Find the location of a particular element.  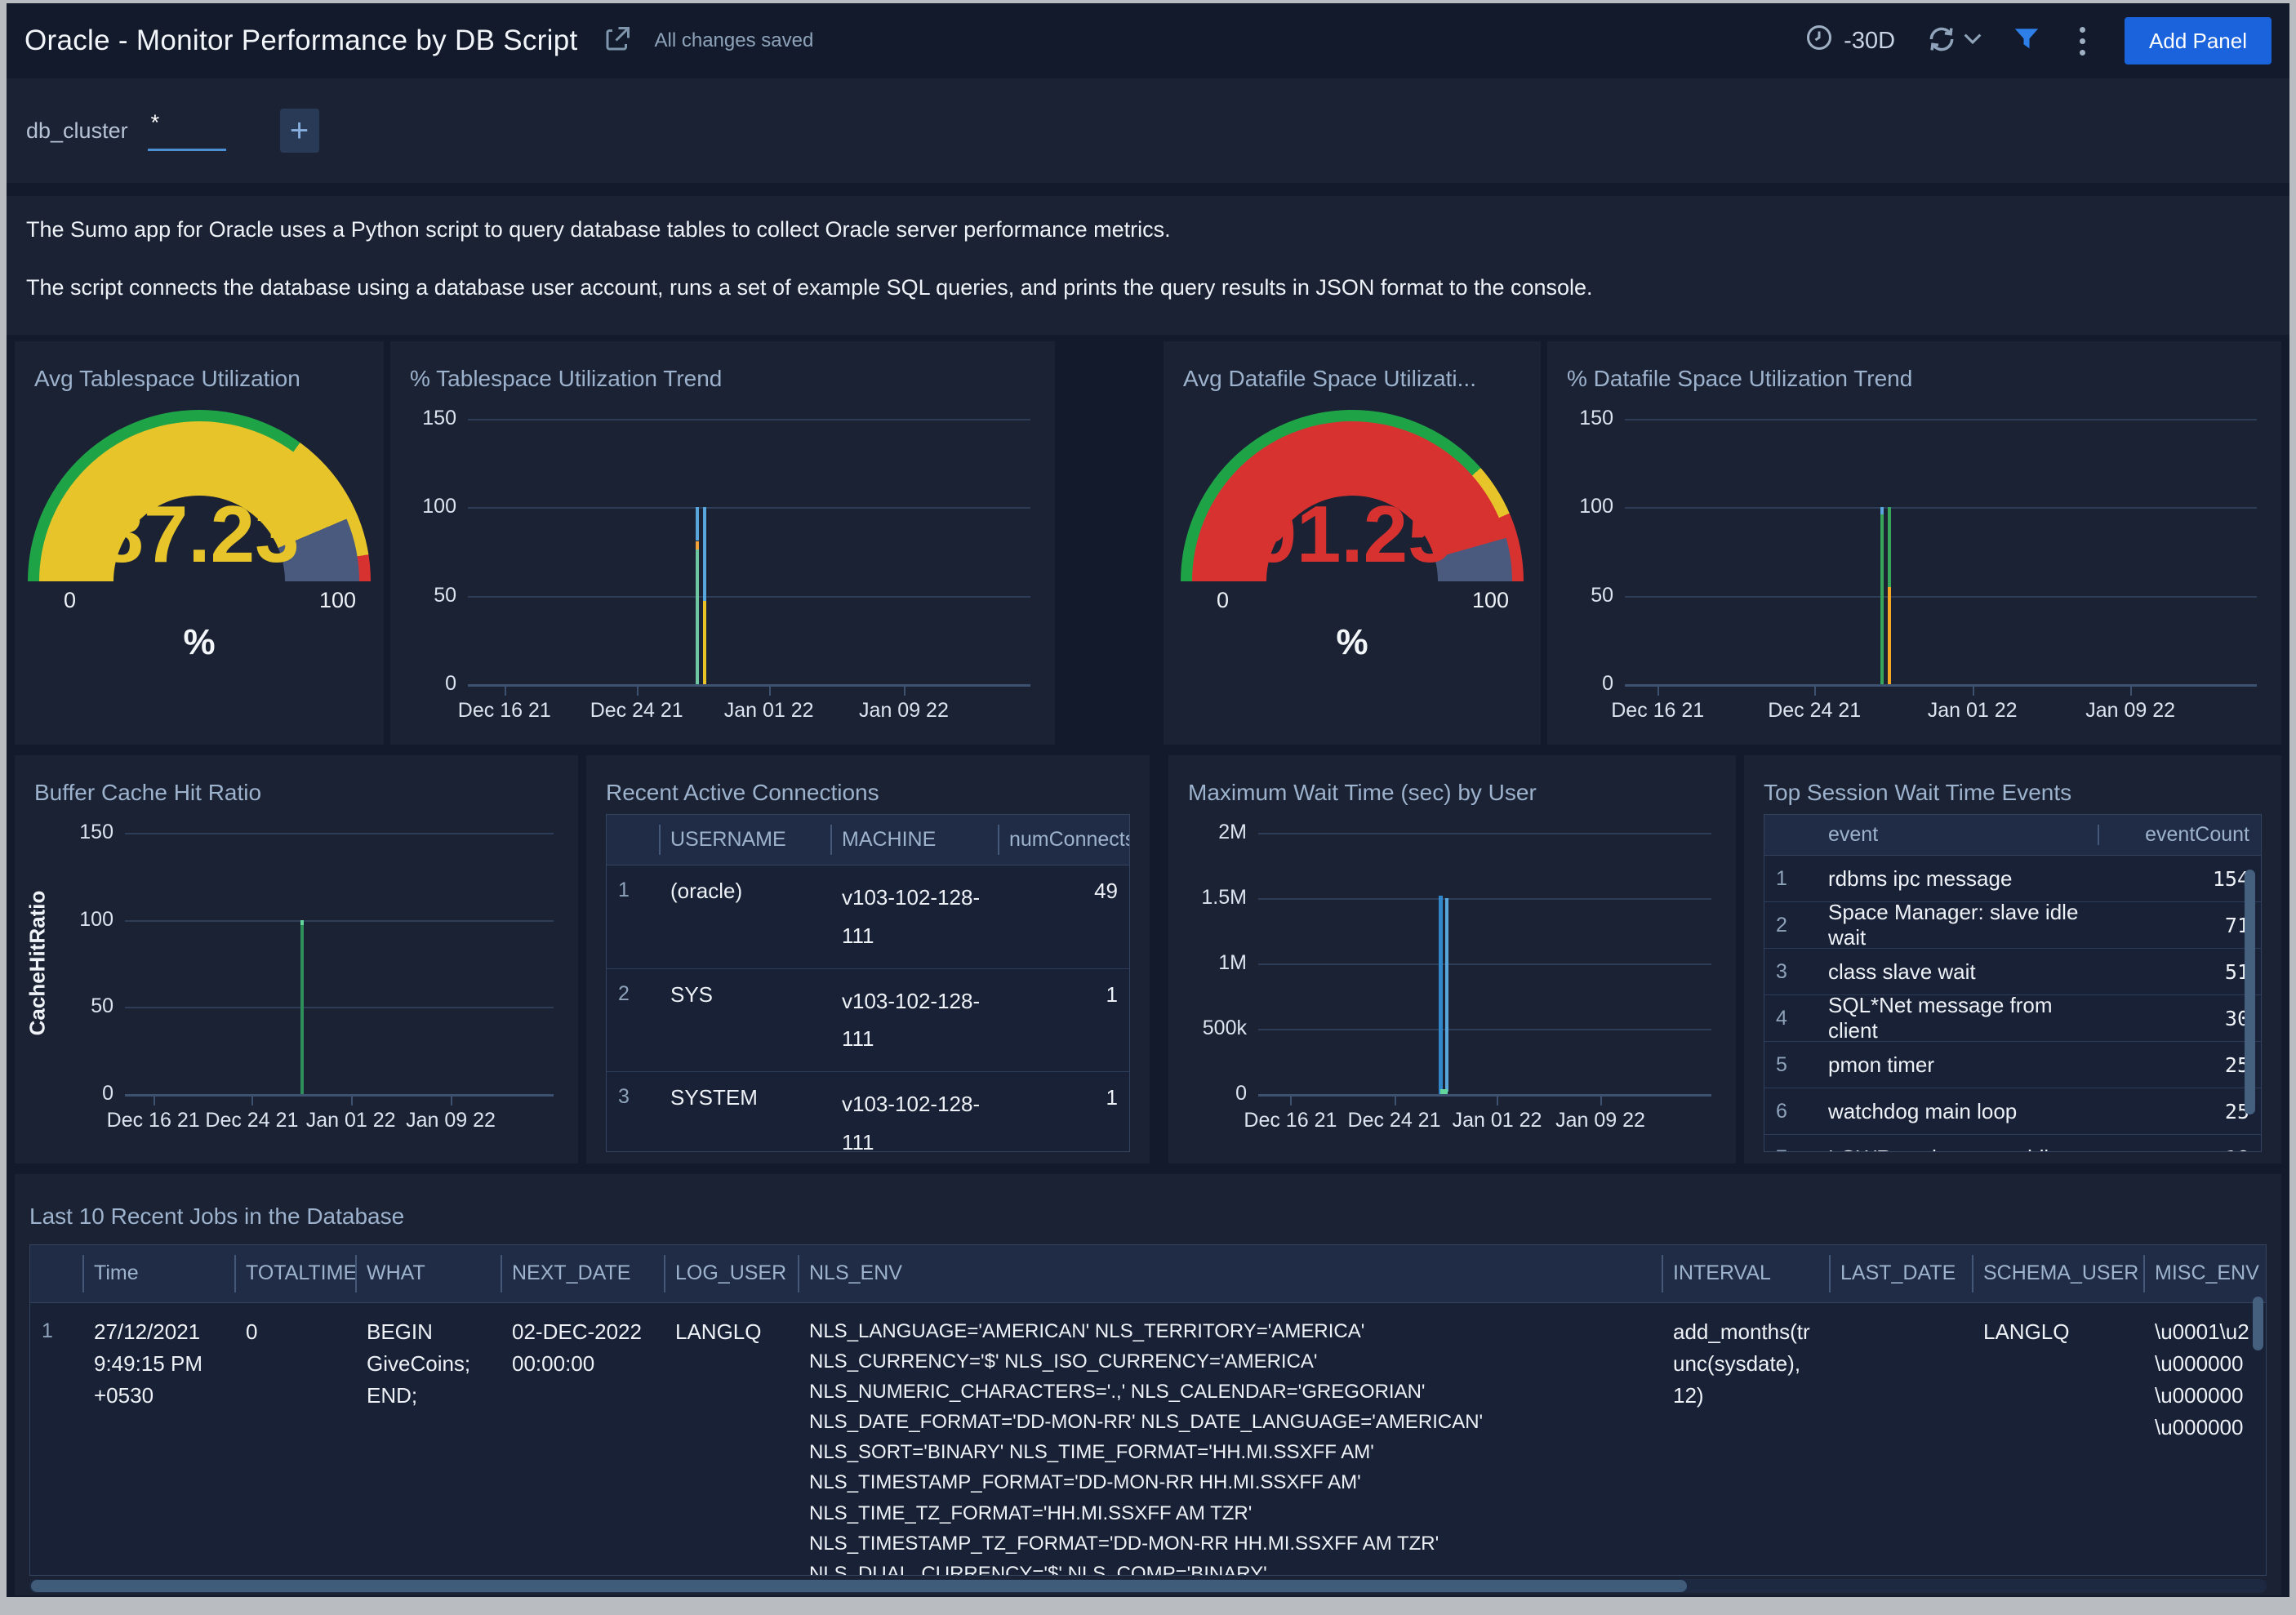

table-cell: LGWR worker group idle is located at coordinates (1957, 1144).